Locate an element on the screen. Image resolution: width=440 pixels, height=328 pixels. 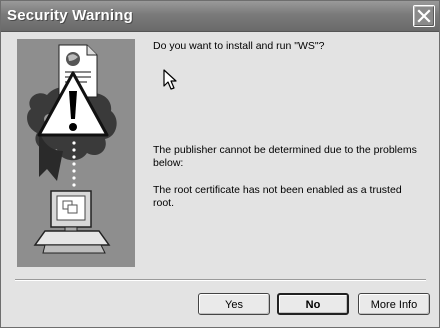
yes-button: Yes is located at coordinates (234, 304).